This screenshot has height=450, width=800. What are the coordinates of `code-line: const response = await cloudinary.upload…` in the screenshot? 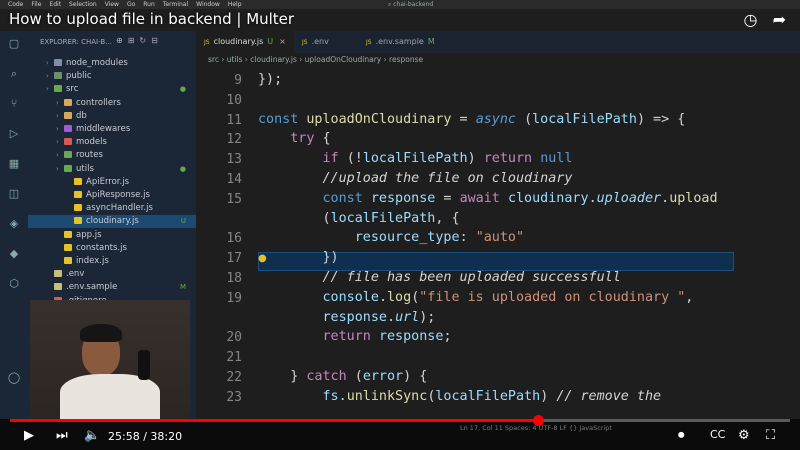 It's located at (488, 198).